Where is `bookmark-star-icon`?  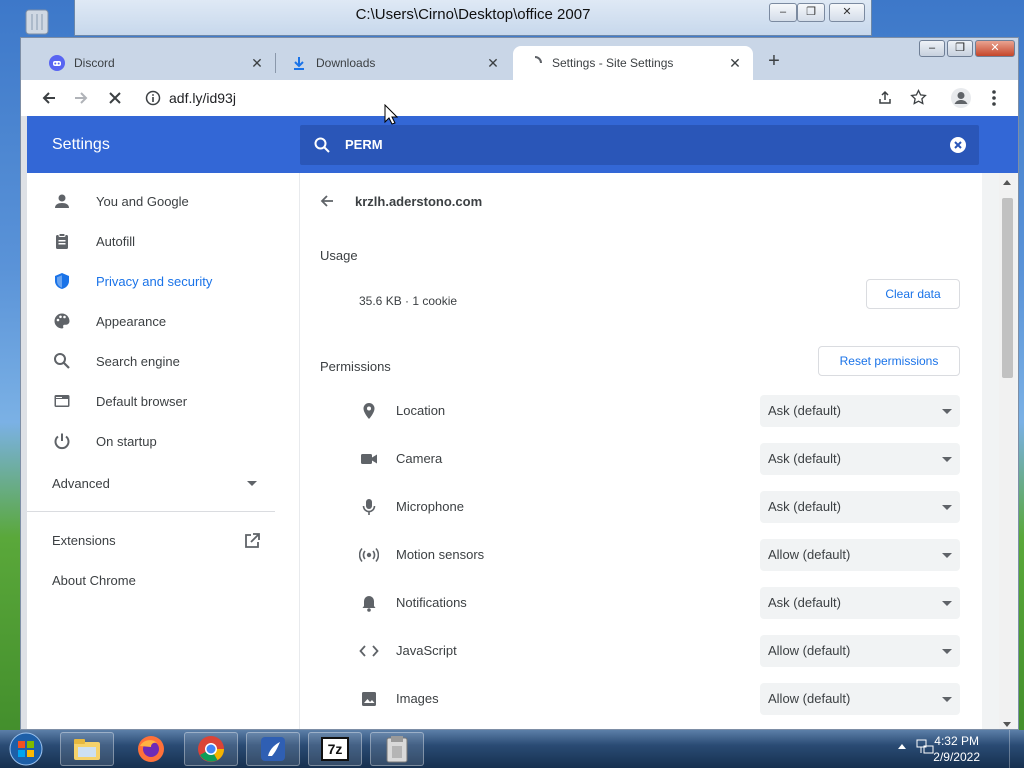
bookmark-star-icon is located at coordinates (918, 98).